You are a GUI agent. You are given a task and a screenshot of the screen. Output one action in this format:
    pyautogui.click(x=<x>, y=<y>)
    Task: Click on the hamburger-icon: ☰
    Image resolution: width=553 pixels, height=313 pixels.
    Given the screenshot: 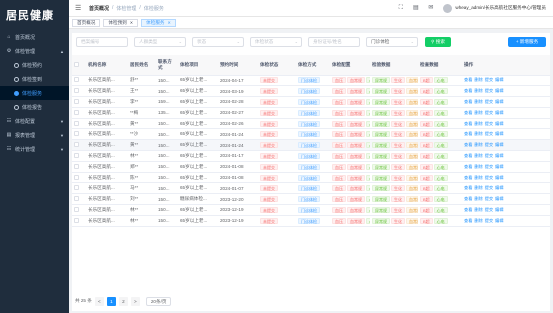 What is the action you would take?
    pyautogui.click(x=80, y=8)
    